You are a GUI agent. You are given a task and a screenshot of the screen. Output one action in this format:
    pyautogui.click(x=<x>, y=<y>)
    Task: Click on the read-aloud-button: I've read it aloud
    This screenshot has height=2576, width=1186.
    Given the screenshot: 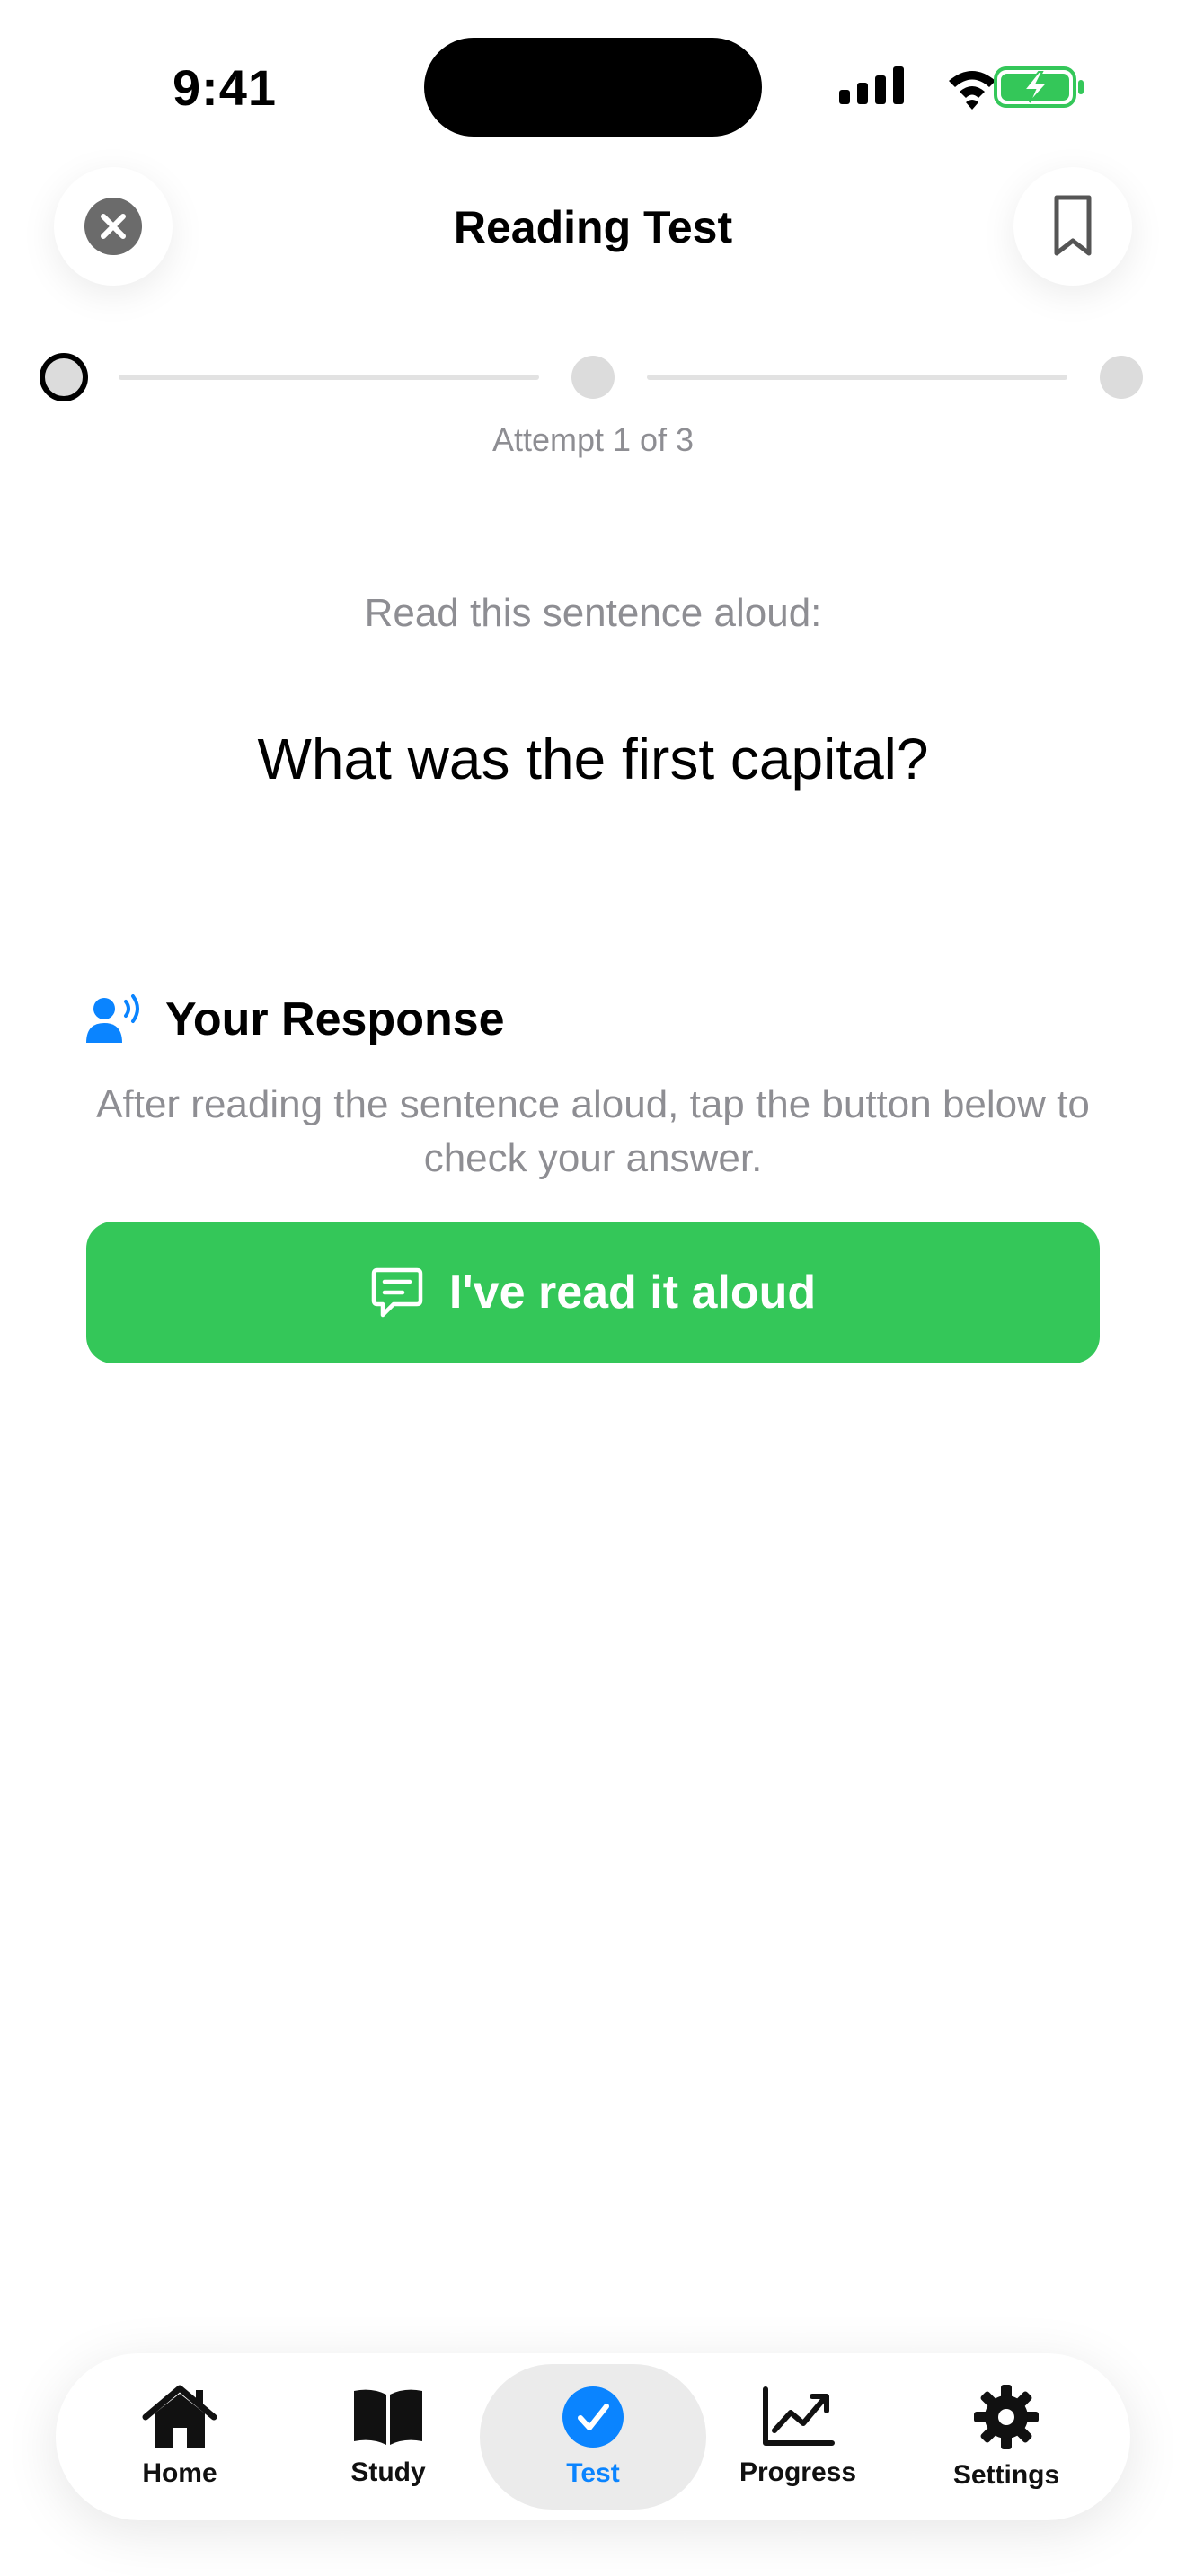 What is the action you would take?
    pyautogui.click(x=593, y=1292)
    